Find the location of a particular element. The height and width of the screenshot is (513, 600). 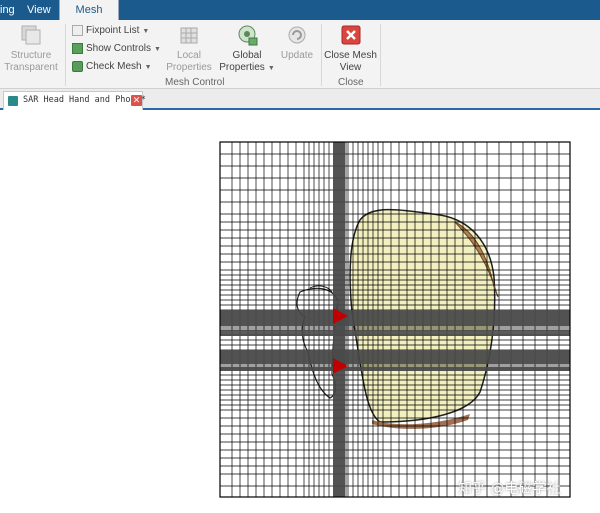

global-properties-label-2: Properties is located at coordinates (242, 67).